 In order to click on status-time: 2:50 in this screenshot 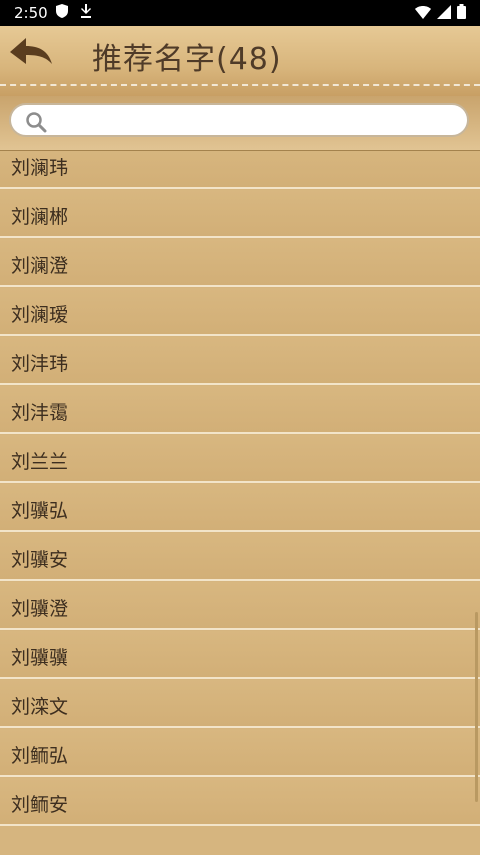, I will do `click(31, 13)`.